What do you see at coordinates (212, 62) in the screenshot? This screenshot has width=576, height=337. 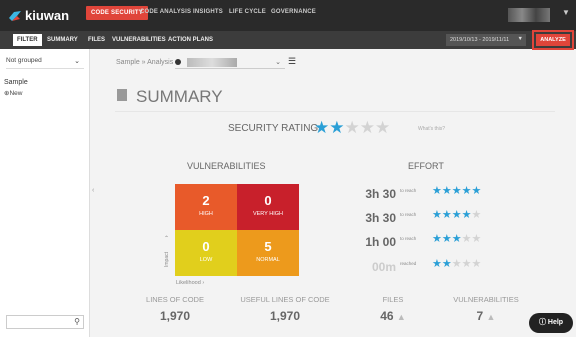 I see `analysis-label` at bounding box center [212, 62].